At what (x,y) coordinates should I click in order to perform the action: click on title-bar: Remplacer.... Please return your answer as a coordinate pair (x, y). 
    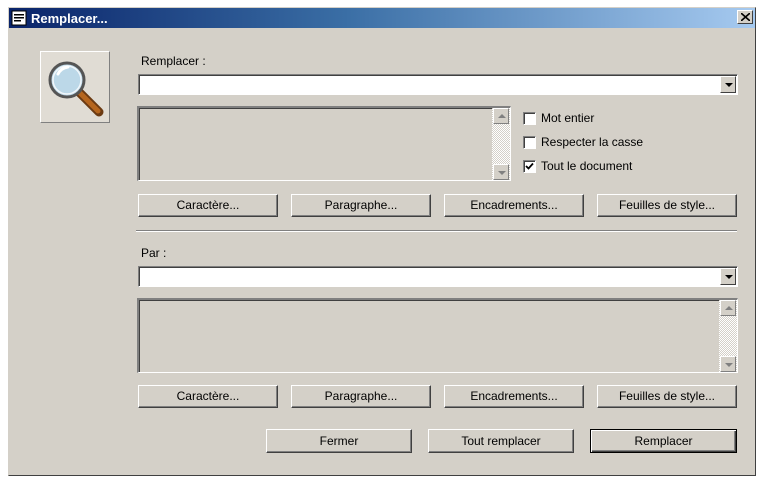
    Looking at the image, I should click on (382, 18).